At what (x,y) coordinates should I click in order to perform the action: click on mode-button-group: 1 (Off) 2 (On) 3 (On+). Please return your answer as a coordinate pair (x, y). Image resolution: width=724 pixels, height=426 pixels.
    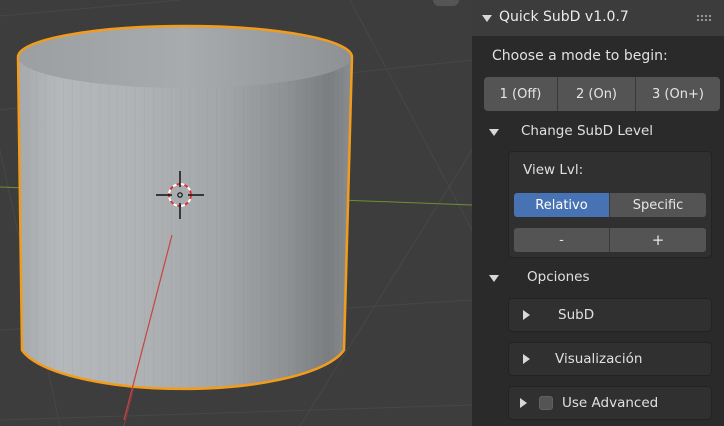
    Looking at the image, I should click on (602, 94).